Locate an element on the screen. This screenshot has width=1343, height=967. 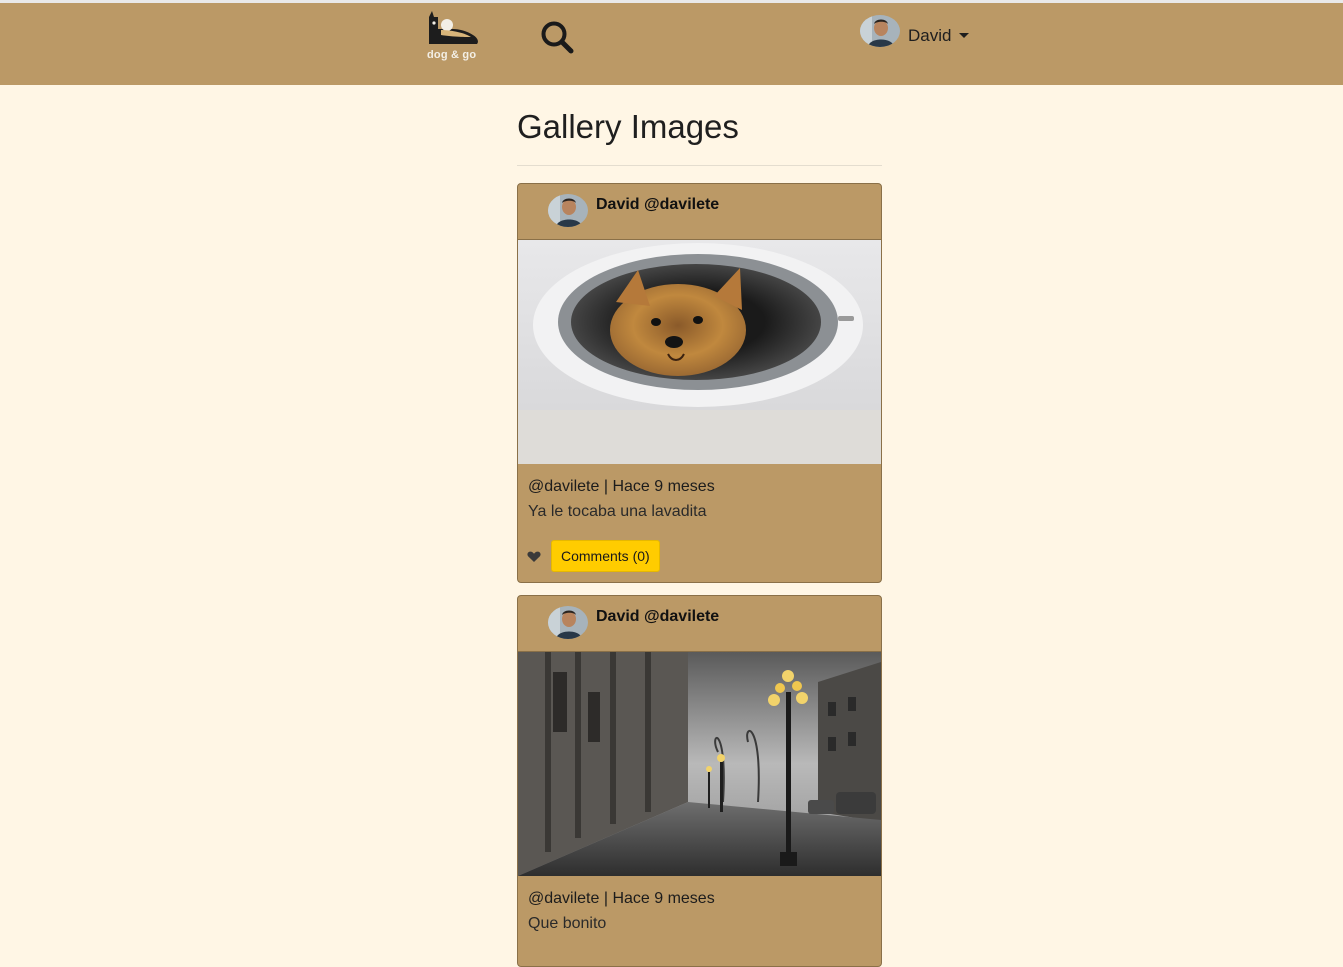
title-divider is located at coordinates (699, 165).